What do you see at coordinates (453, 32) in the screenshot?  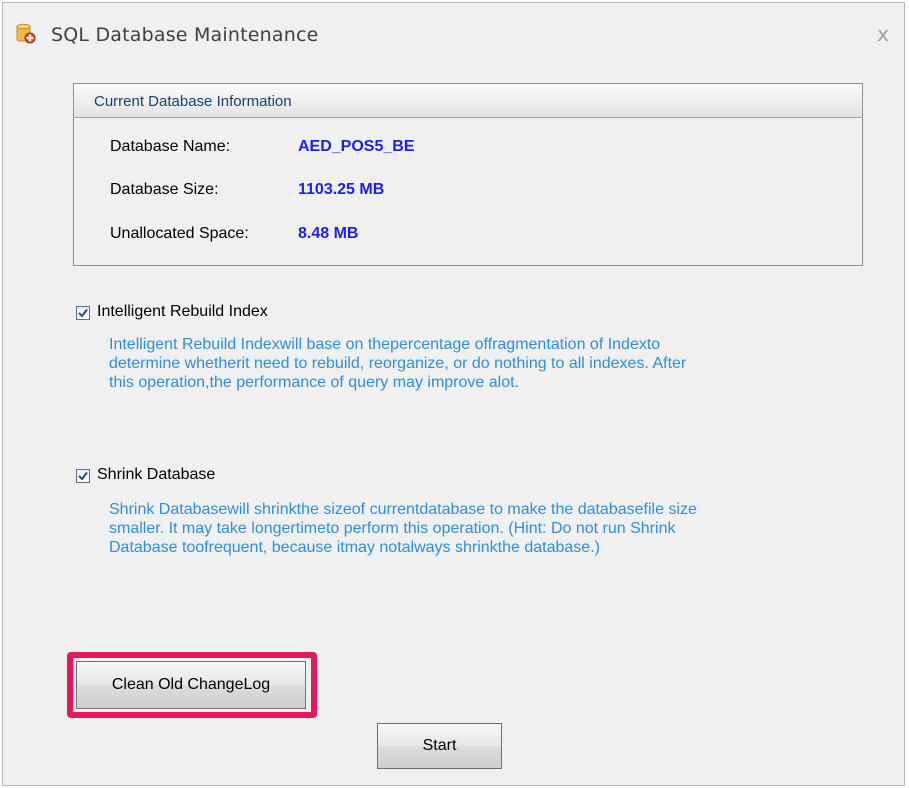 I see `title-bar: SQL Database Maintenance x` at bounding box center [453, 32].